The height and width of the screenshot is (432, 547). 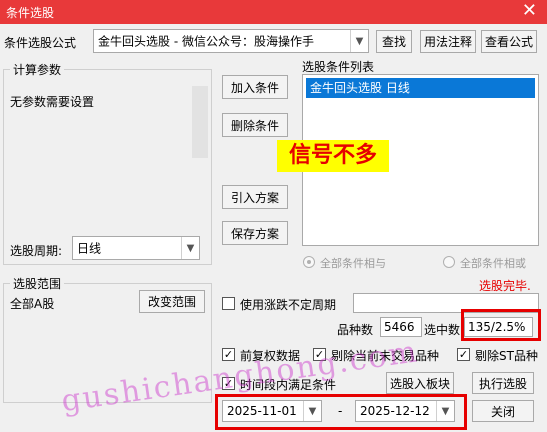 What do you see at coordinates (353, 263) in the screenshot?
I see `and-radio-label: 全部条件相与` at bounding box center [353, 263].